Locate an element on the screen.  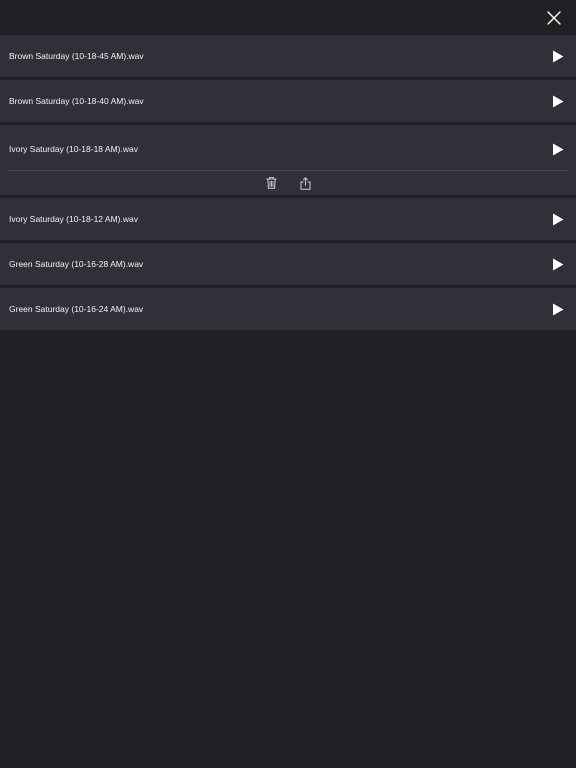
recording-row-main: Green Saturday (10-16-24 AM).wav is located at coordinates (288, 309).